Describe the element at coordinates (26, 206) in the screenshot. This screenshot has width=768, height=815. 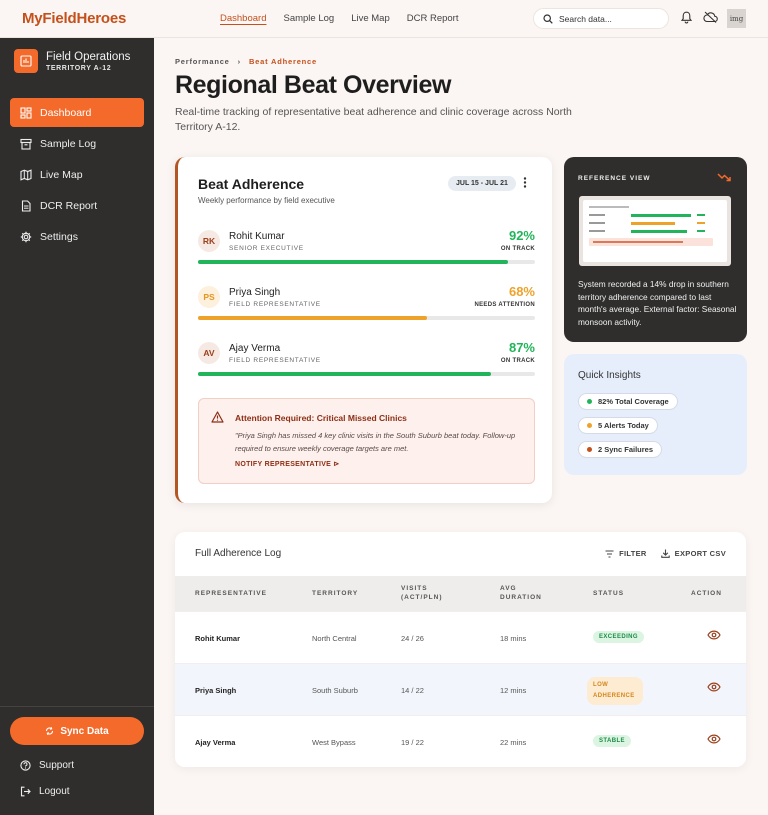
I see `document-icon` at that location.